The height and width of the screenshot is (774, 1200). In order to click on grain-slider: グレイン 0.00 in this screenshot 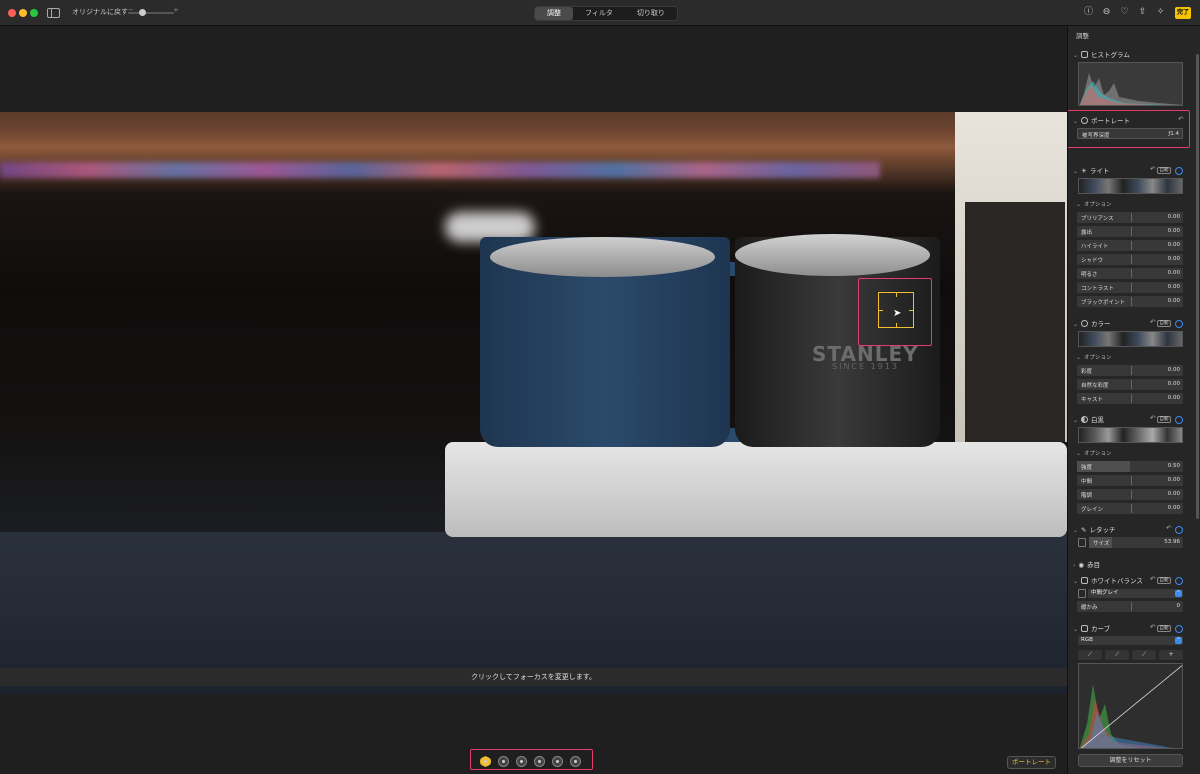, I will do `click(1130, 508)`.